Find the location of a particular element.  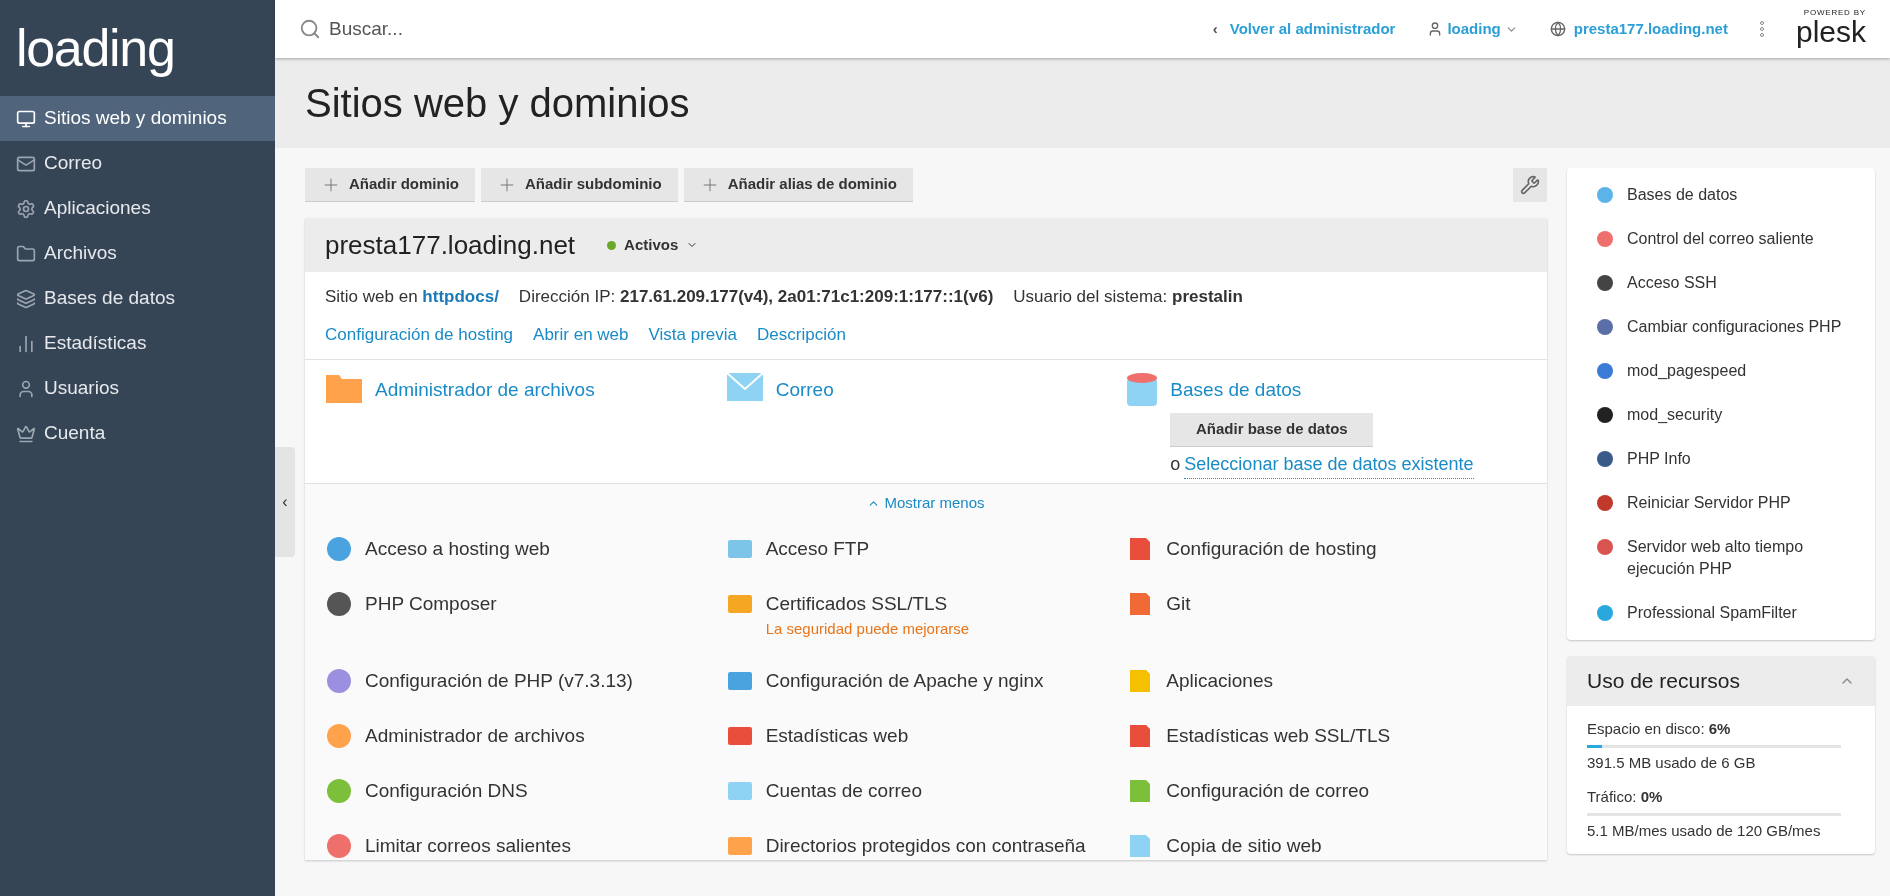

tool-link: Cuentas de correo is located at coordinates (843, 791).